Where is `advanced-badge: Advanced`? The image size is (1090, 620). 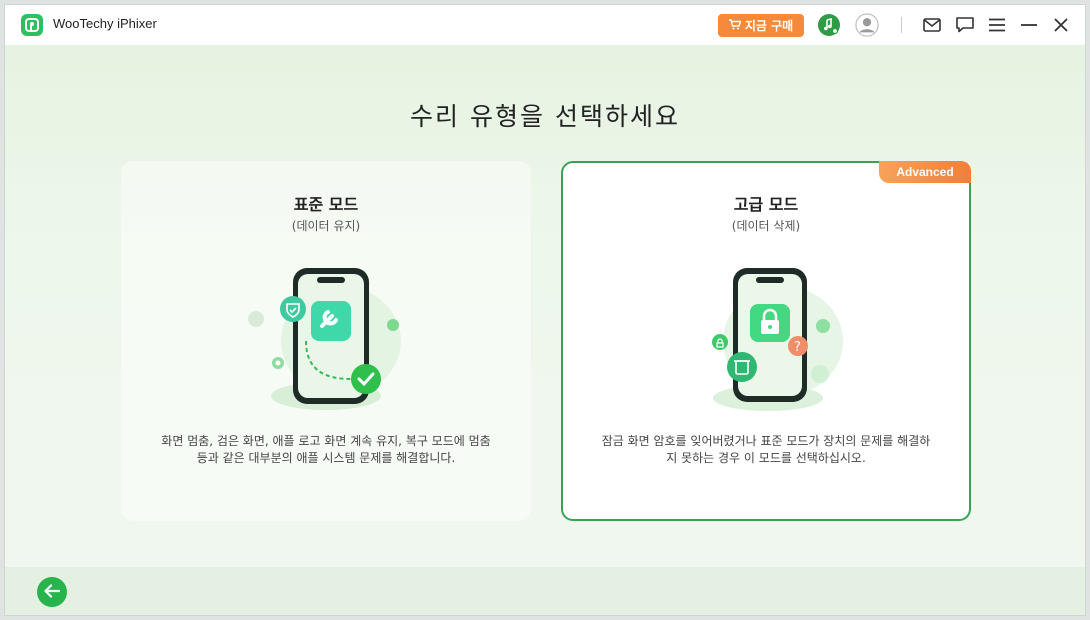 advanced-badge: Advanced is located at coordinates (925, 172).